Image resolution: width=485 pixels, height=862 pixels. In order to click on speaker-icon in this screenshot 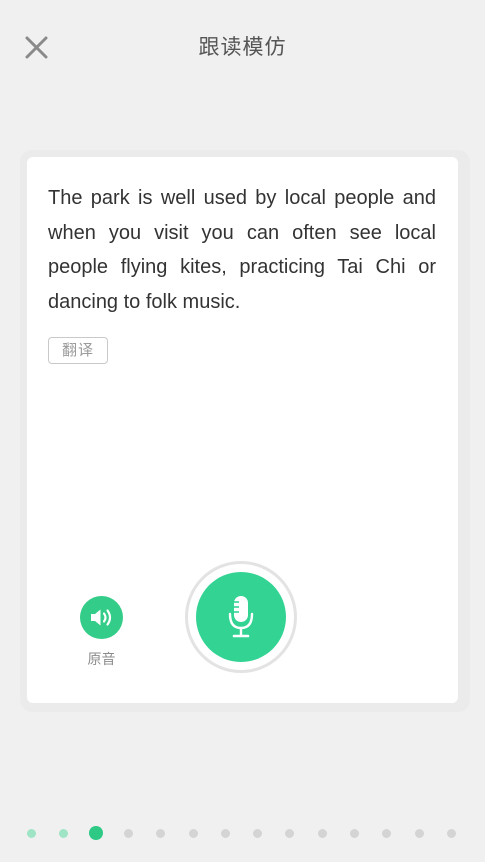, I will do `click(101, 617)`.